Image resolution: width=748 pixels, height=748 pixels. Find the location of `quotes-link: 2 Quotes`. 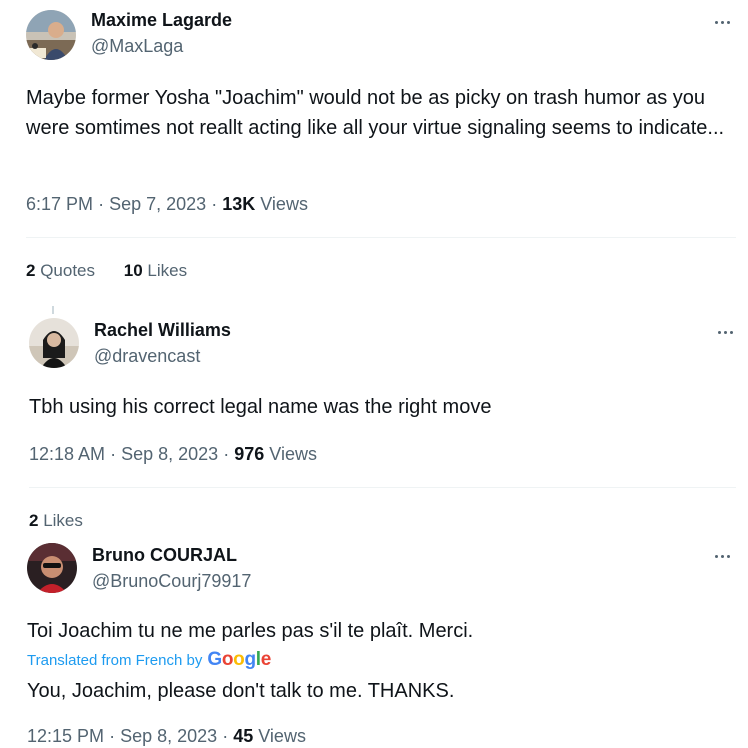

quotes-link: 2 Quotes is located at coordinates (60, 270).